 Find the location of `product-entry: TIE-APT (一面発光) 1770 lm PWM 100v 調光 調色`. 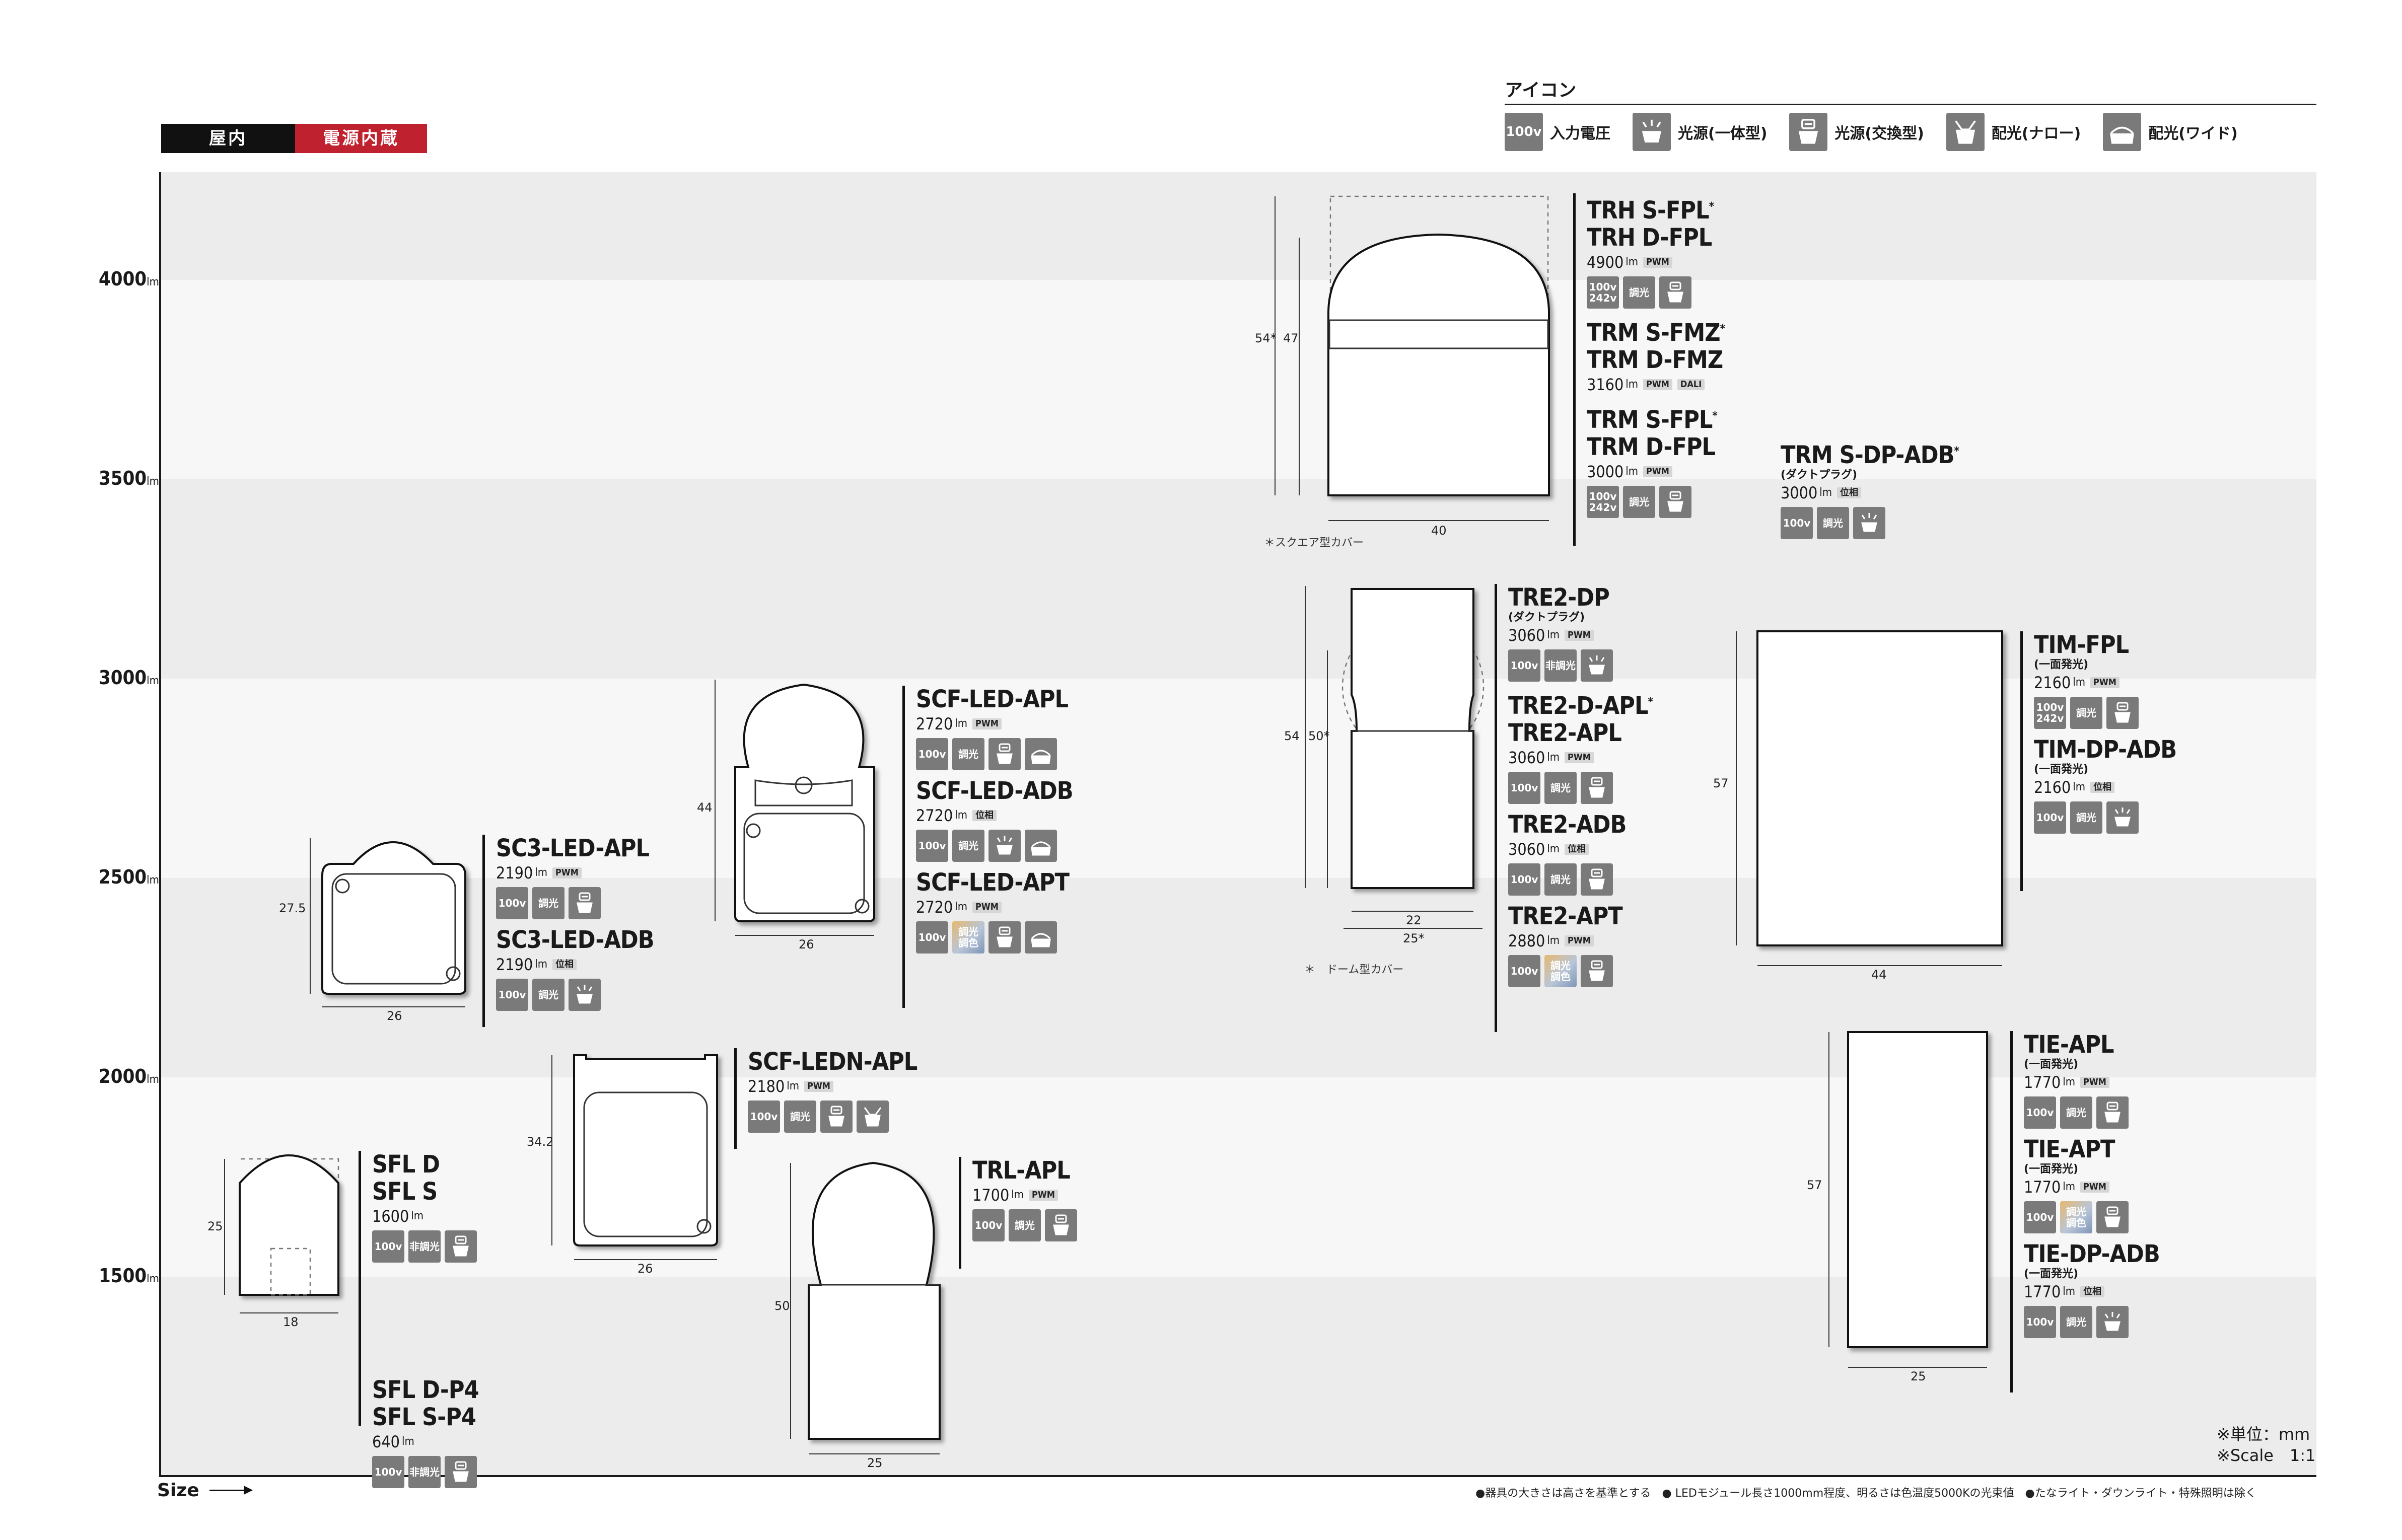

product-entry: TIE-APT (一面発光) 1770 lm PWM 100v 調光 調色 is located at coordinates (2092, 1185).